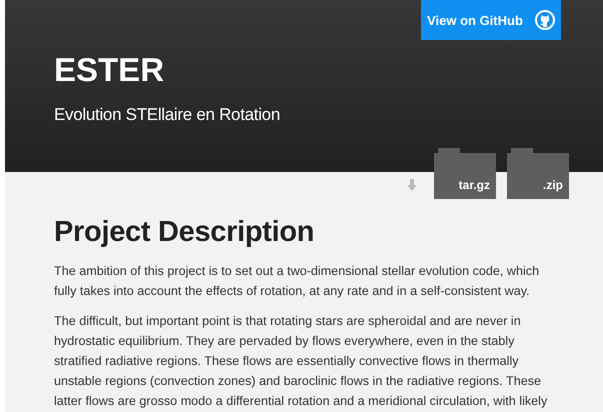 This screenshot has height=412, width=603. I want to click on section-heading: Project Description, so click(185, 232).